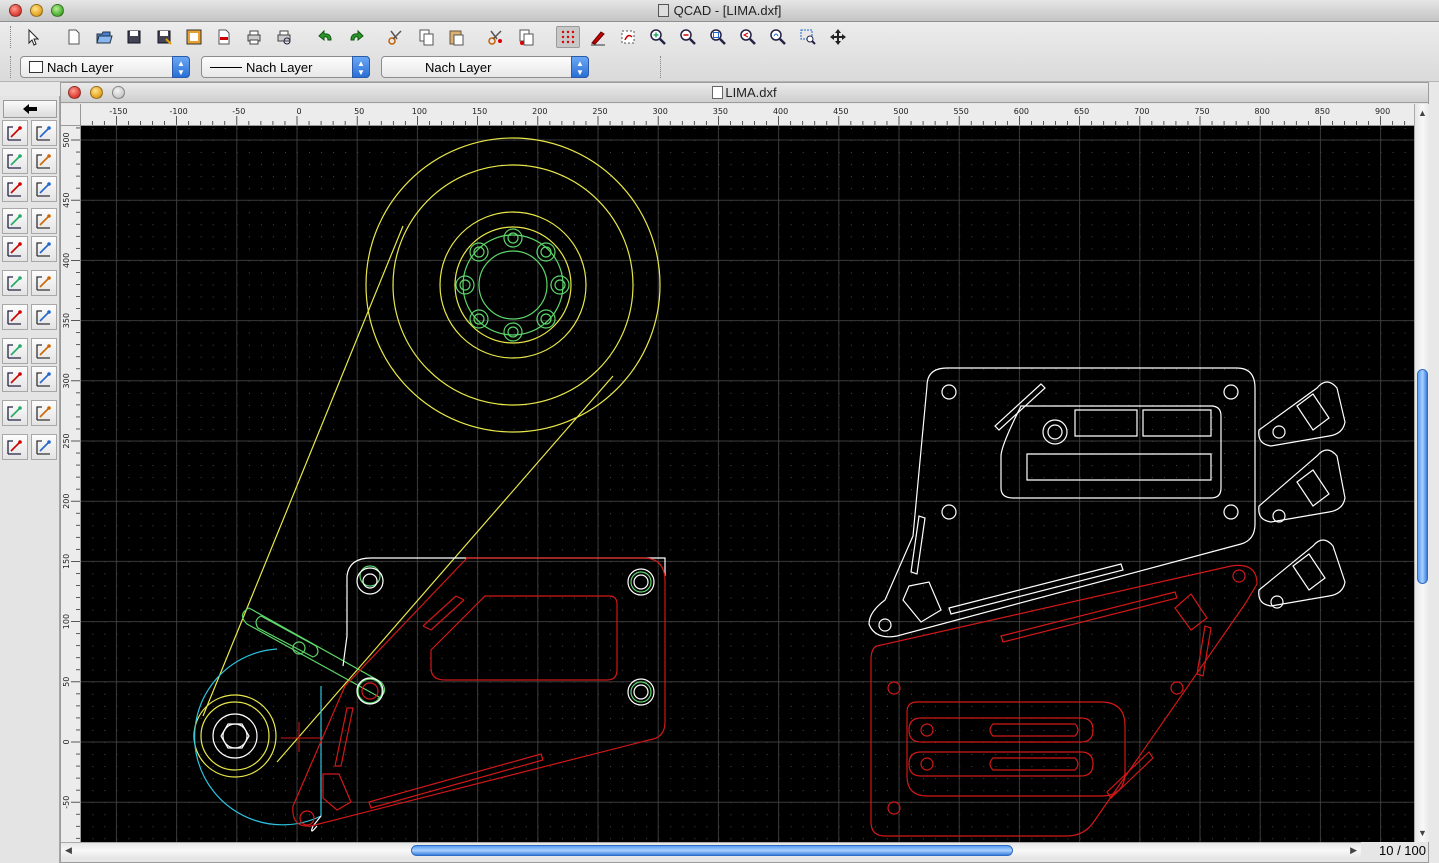  I want to click on export-bitmap-button, so click(194, 37).